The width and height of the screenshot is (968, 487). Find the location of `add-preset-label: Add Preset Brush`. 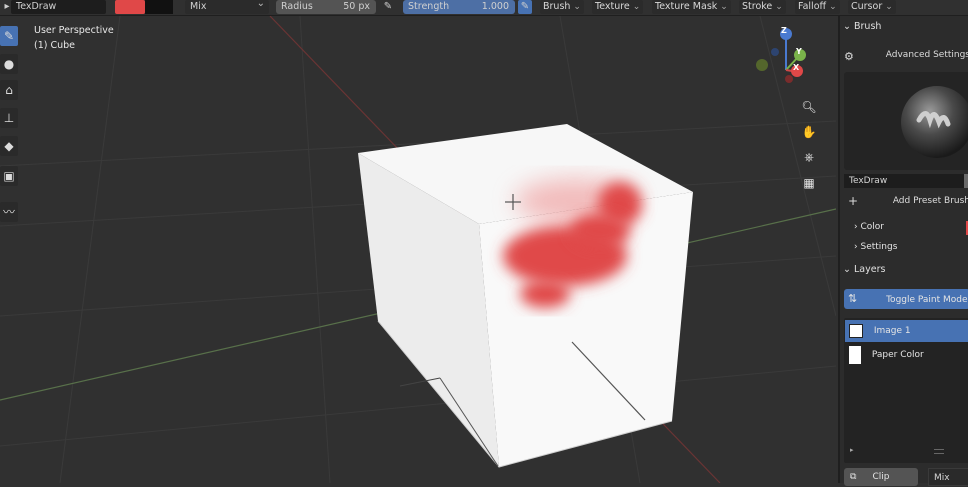

add-preset-label: Add Preset Brush is located at coordinates (930, 201).